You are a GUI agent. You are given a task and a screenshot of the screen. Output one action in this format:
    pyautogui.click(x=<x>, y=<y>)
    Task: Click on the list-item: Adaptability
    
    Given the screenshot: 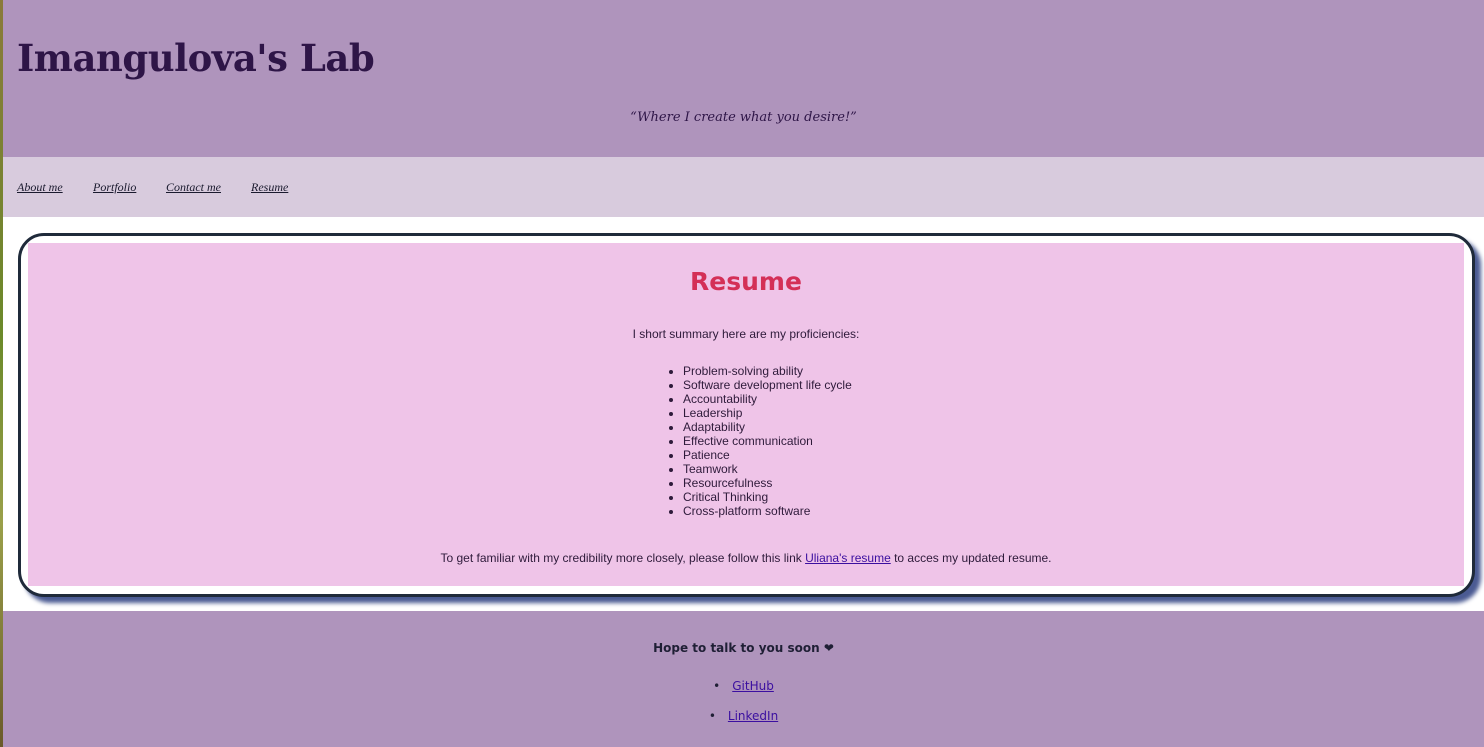 What is the action you would take?
    pyautogui.click(x=767, y=427)
    